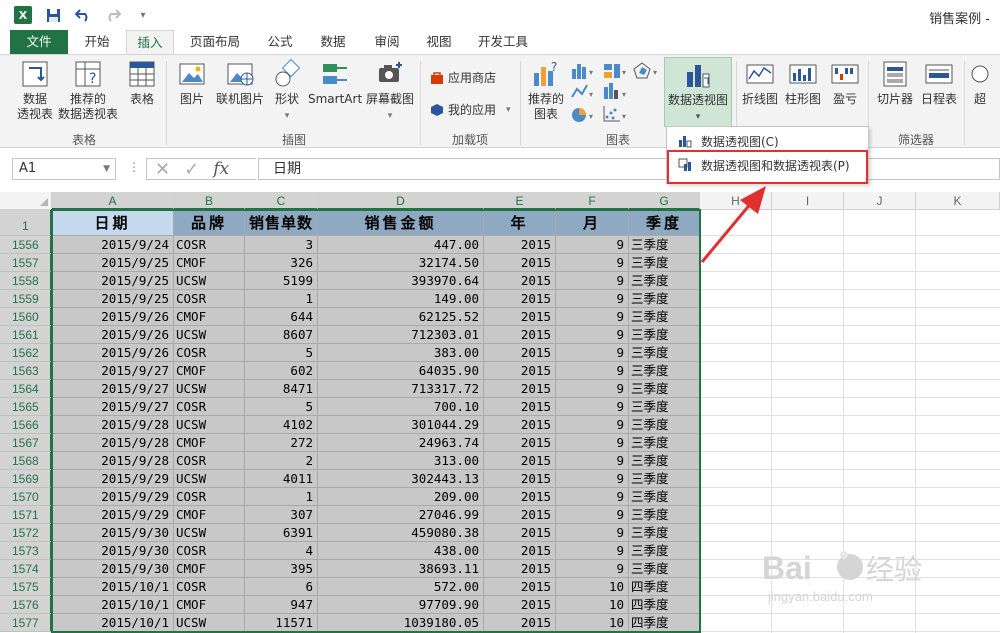 Image resolution: width=1000 pixels, height=633 pixels. I want to click on pie-chart-icon: ▾, so click(582, 115).